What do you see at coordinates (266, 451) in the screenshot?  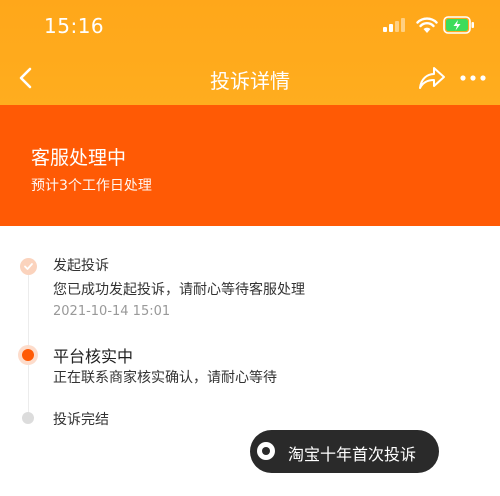 I see `record-icon` at bounding box center [266, 451].